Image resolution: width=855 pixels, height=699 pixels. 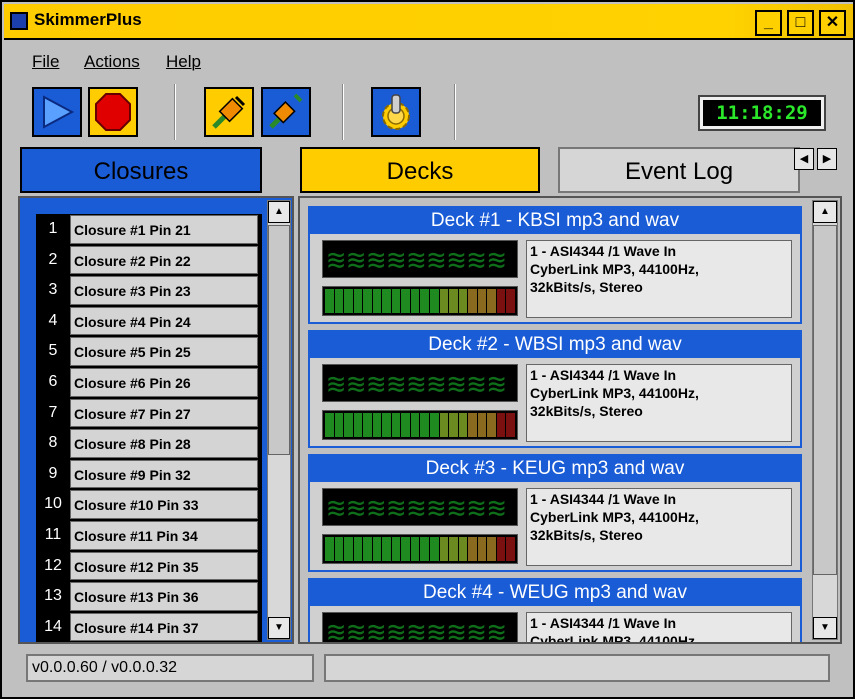 I want to click on connect-button, so click(x=229, y=112).